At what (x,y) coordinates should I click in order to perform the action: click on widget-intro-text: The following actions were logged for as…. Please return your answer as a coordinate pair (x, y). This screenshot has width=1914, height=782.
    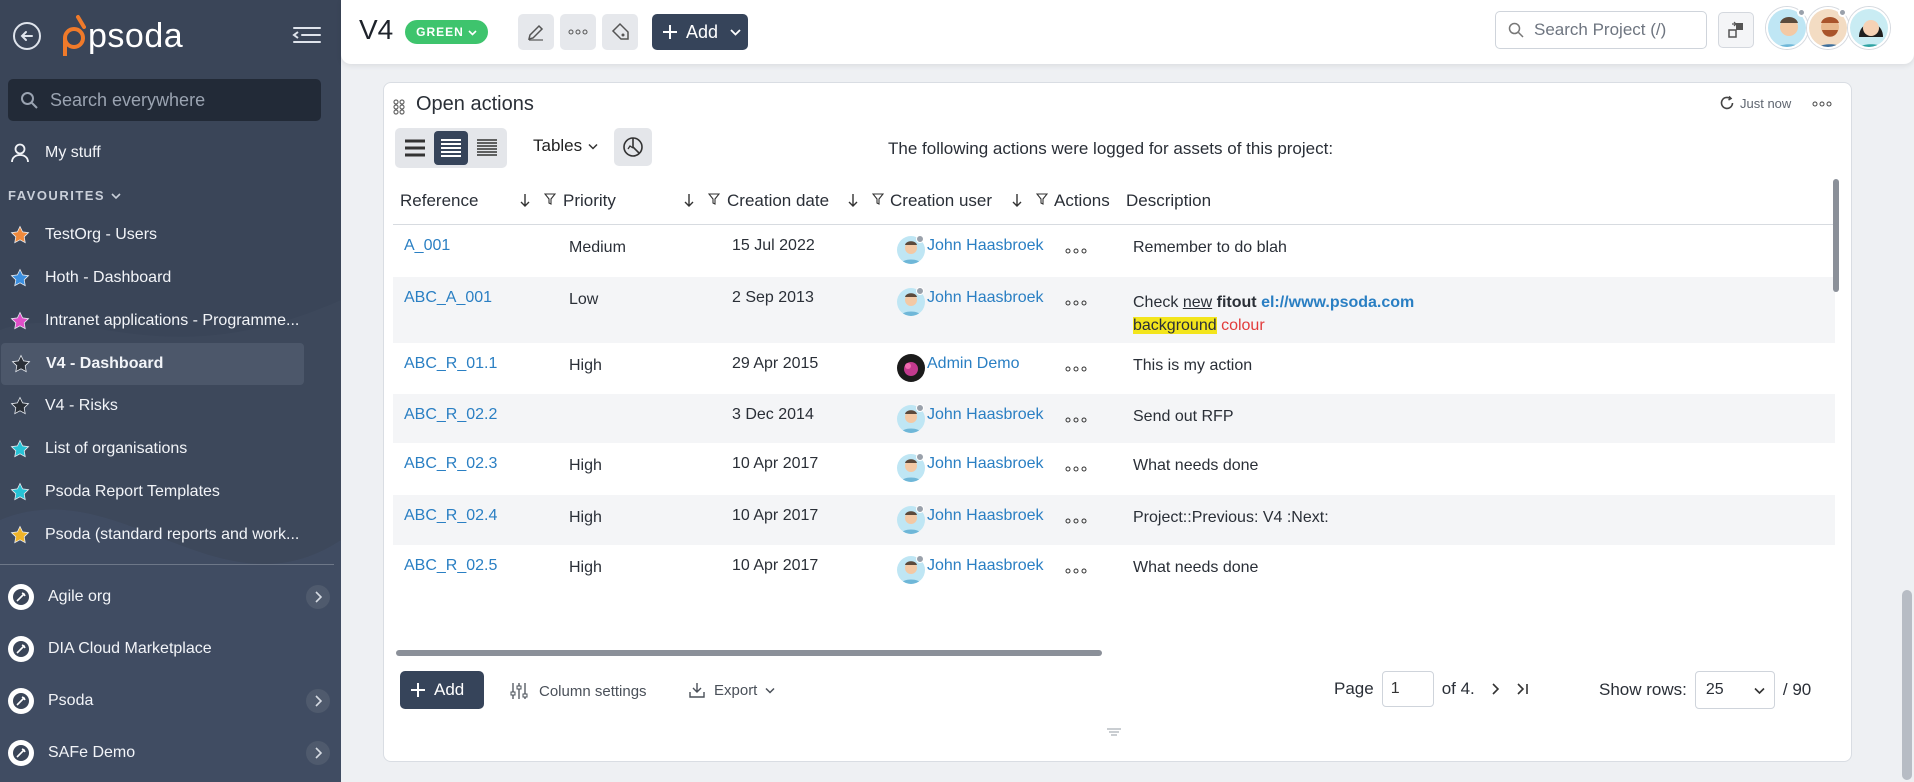
    Looking at the image, I should click on (1111, 148).